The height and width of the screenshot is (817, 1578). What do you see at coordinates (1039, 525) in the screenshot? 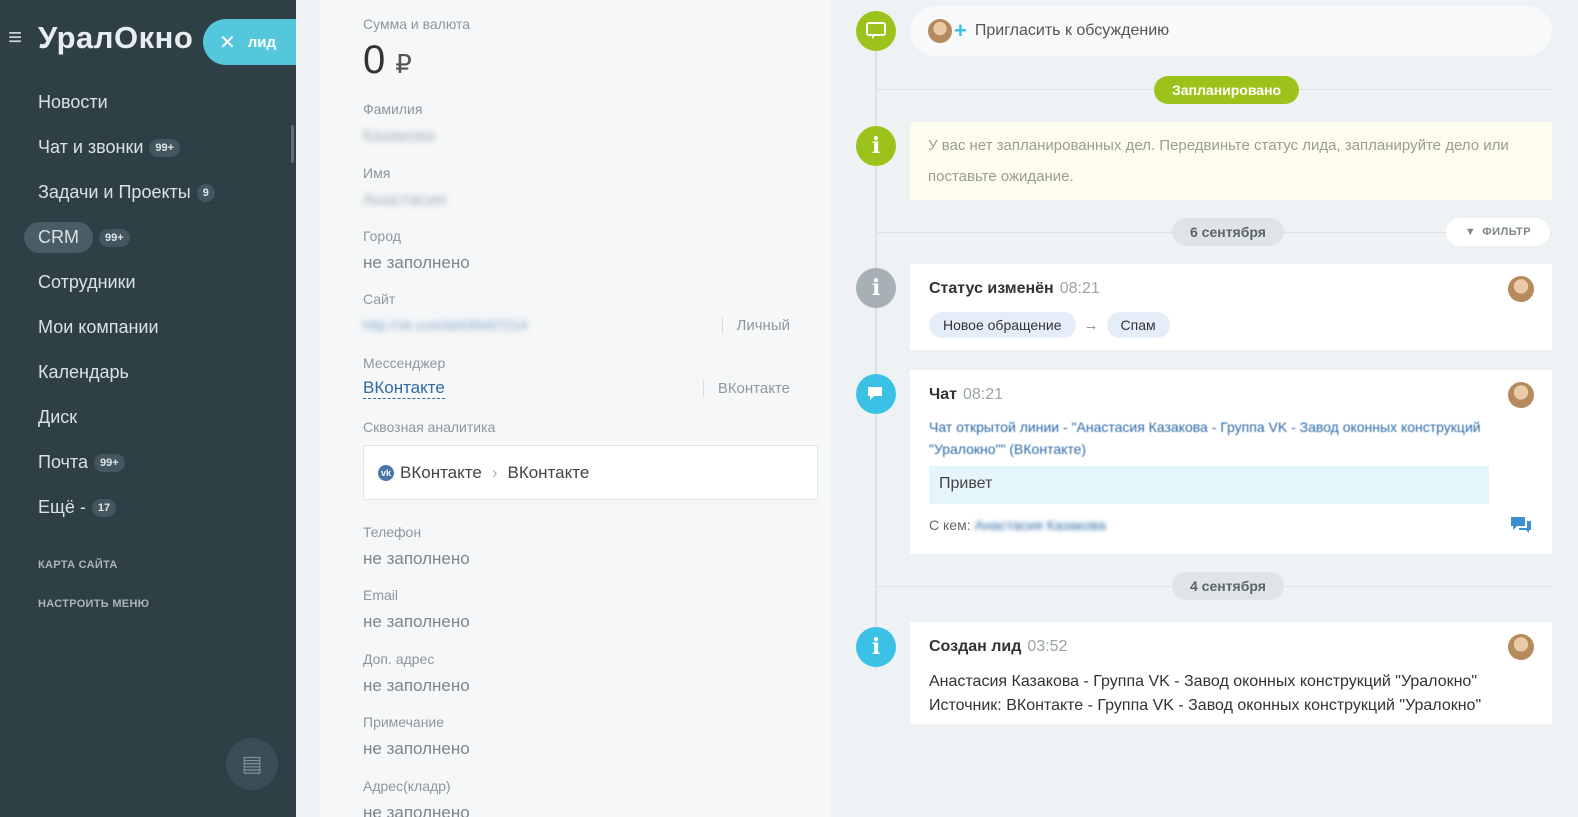
I see `chat-with-link: Анастасия Казакова` at bounding box center [1039, 525].